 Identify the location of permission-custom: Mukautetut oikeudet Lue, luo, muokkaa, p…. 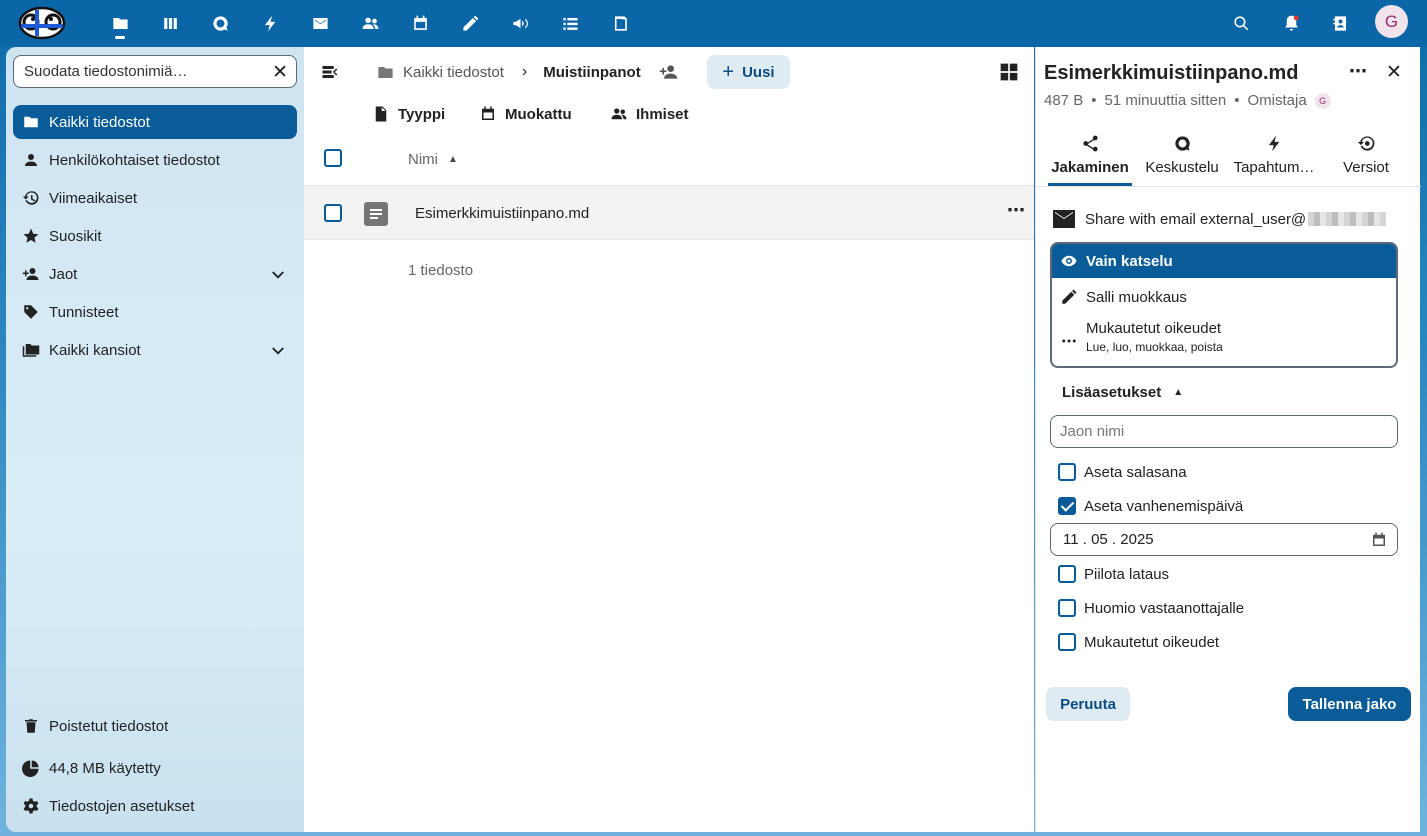
(1224, 342).